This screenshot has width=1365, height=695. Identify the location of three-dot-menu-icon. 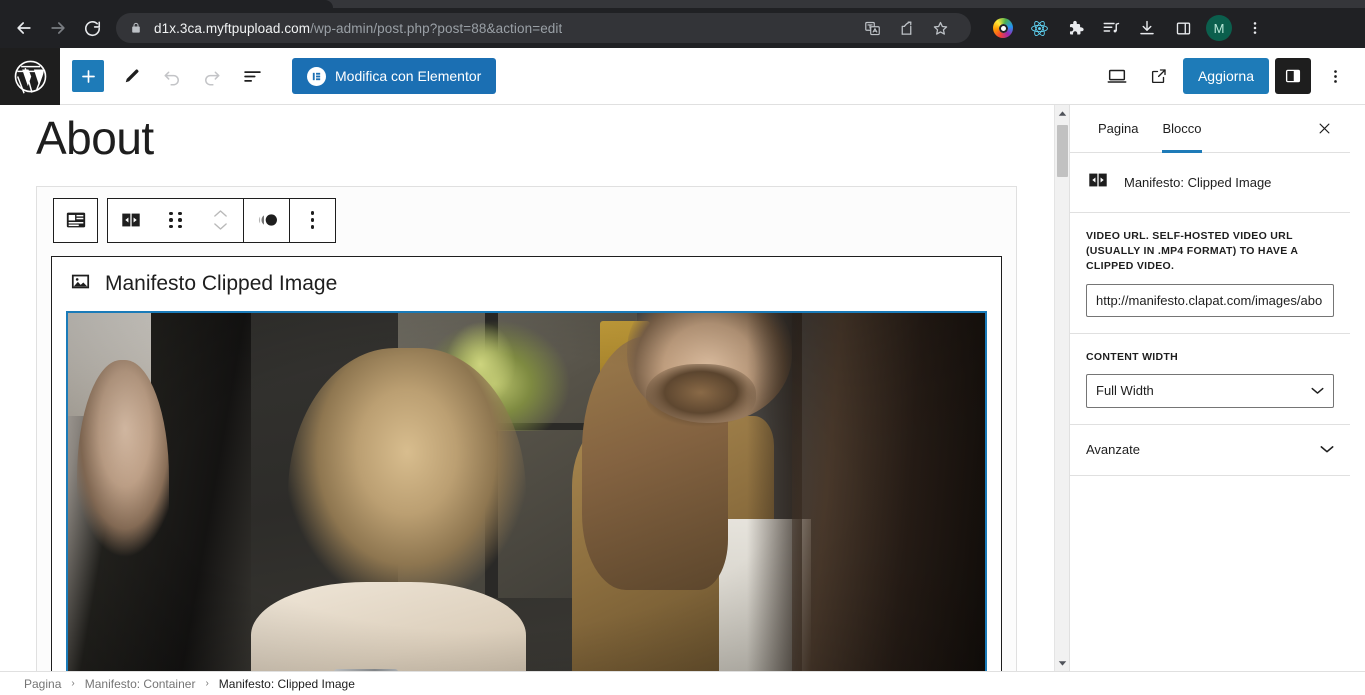
(1255, 28).